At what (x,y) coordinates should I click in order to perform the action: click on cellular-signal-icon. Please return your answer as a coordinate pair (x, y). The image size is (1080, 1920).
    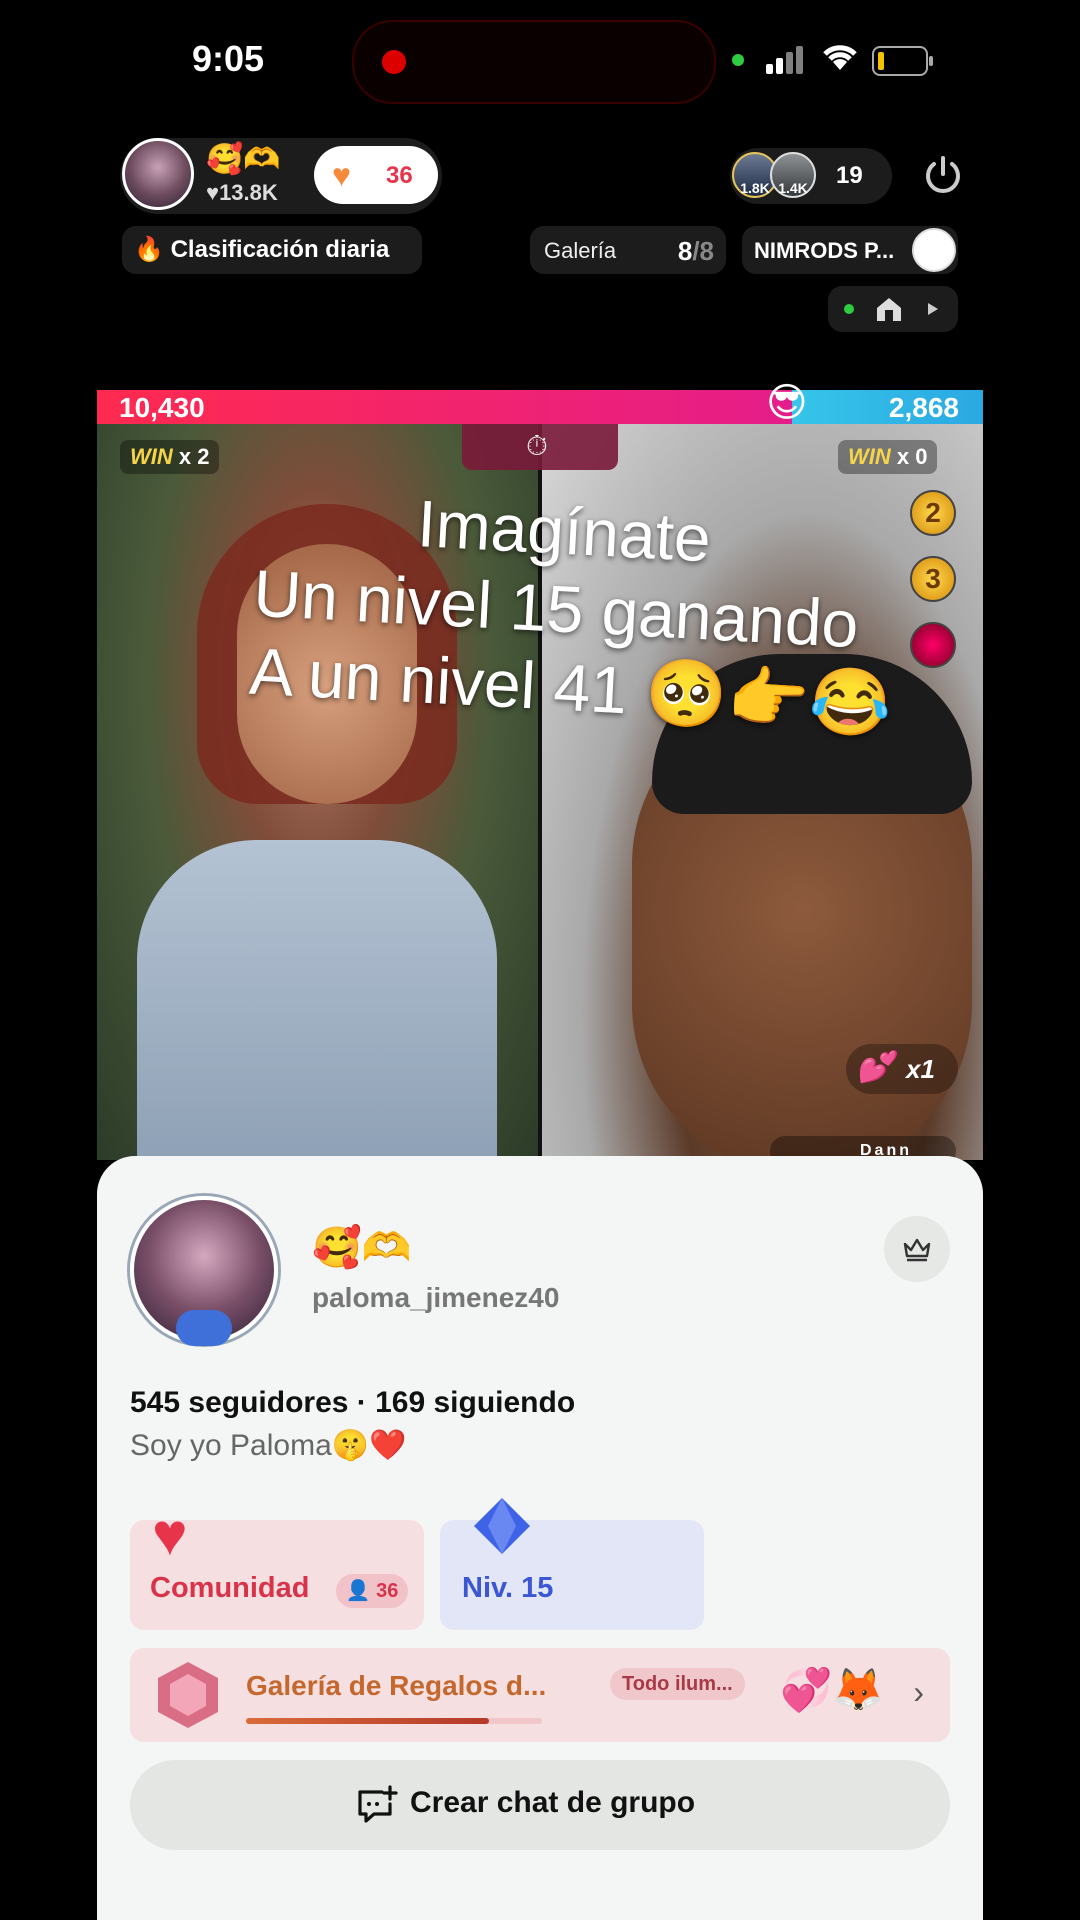
    Looking at the image, I should click on (786, 60).